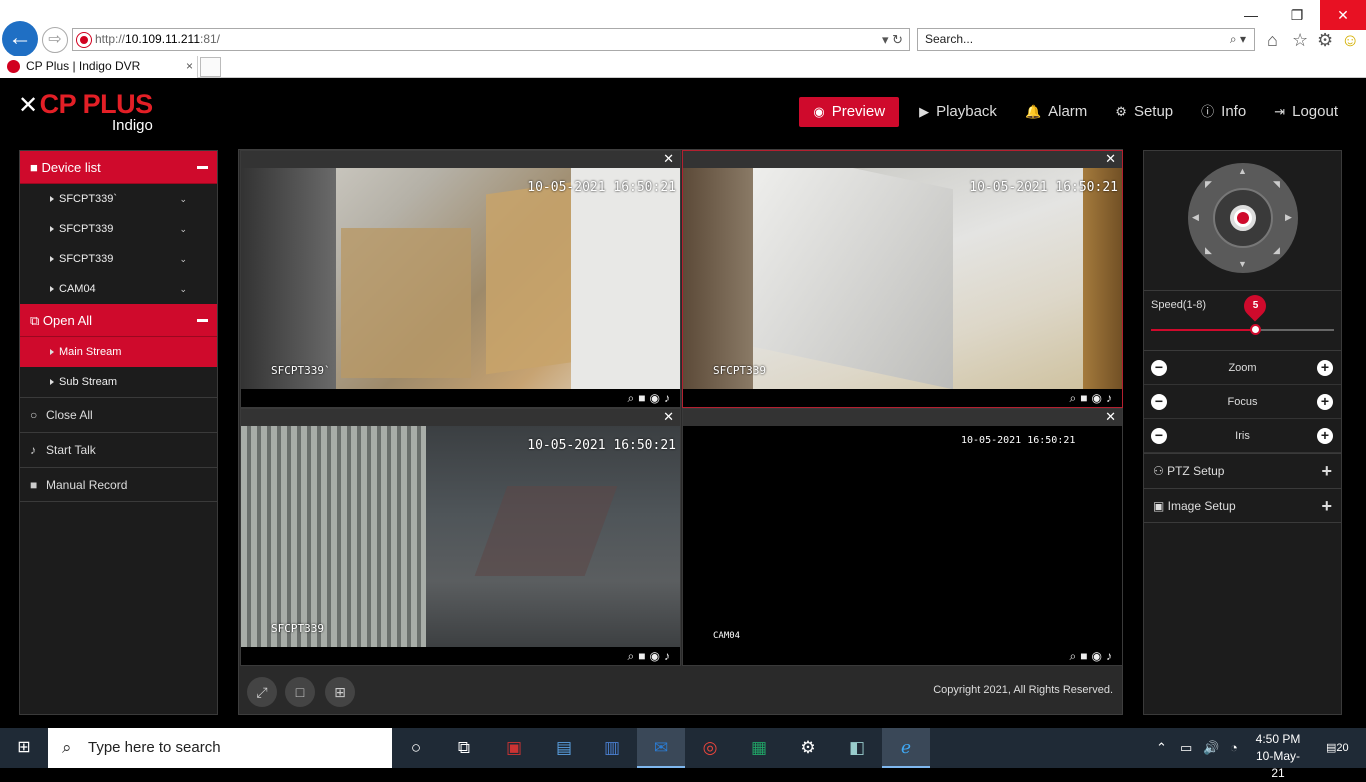 This screenshot has height=782, width=1366. I want to click on video-cell-4: ✕ 10-05-2021 16:50:21 CAM04 ⌕■◉♪, so click(902, 537).